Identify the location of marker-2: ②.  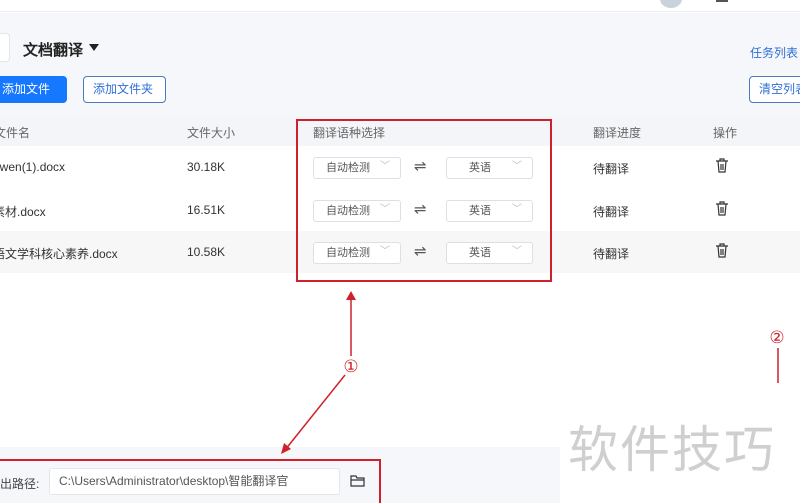
(776, 338).